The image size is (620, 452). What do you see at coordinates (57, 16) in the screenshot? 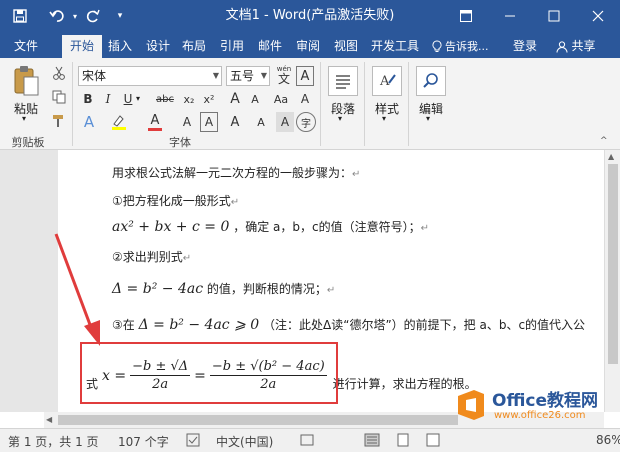
I see `undo-icon` at bounding box center [57, 16].